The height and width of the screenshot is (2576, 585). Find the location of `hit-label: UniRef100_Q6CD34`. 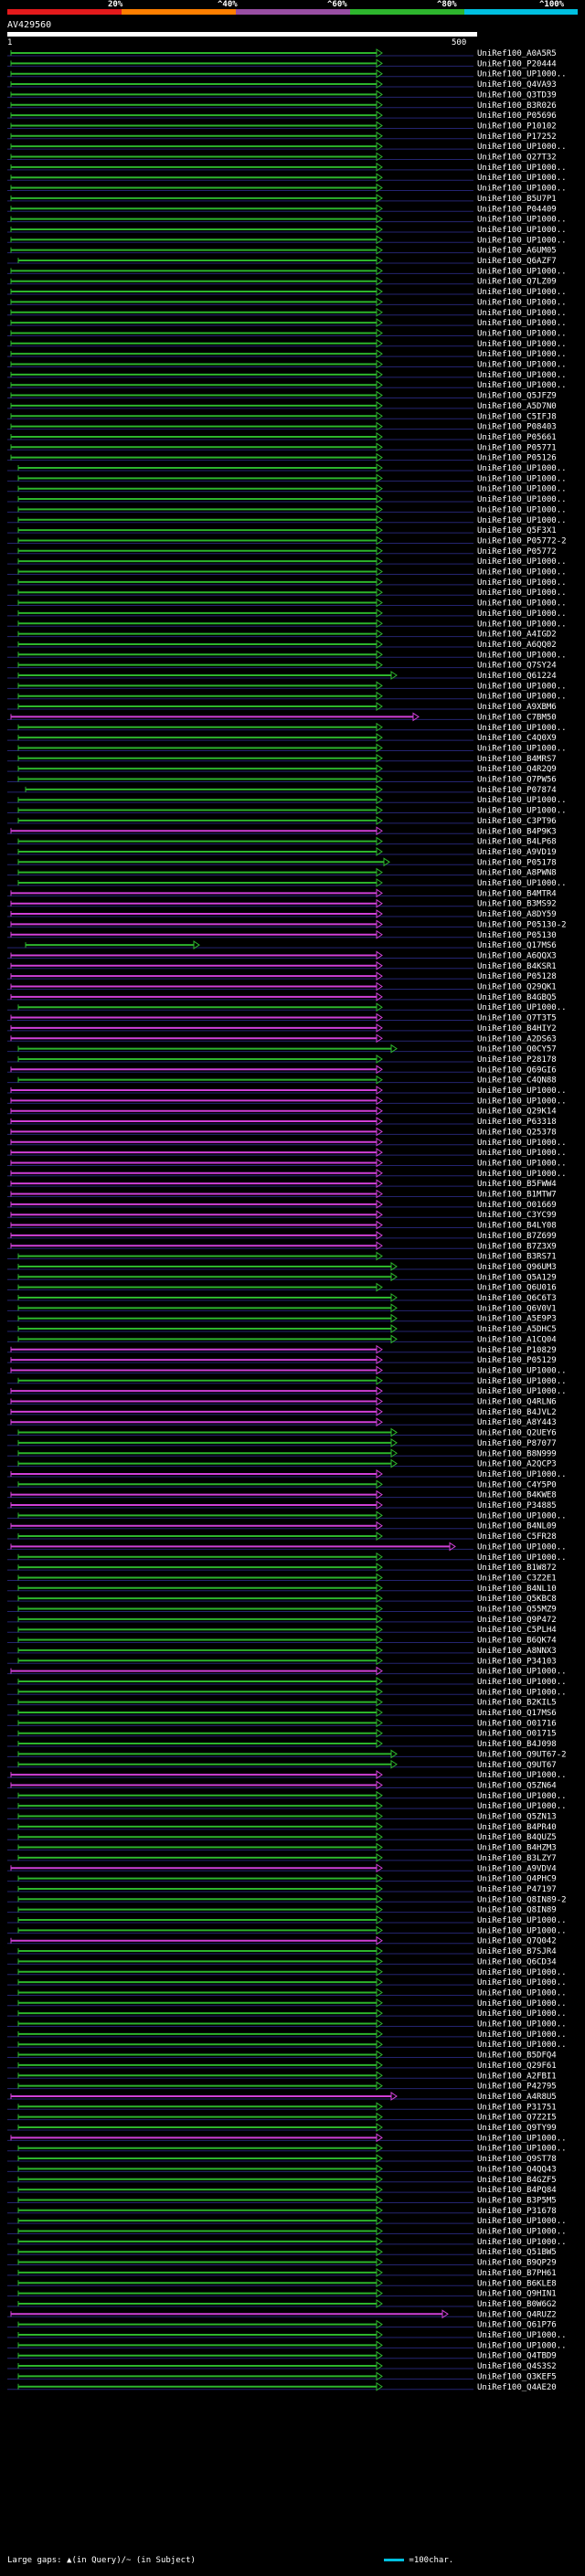

hit-label: UniRef100_Q6CD34 is located at coordinates (517, 1961).